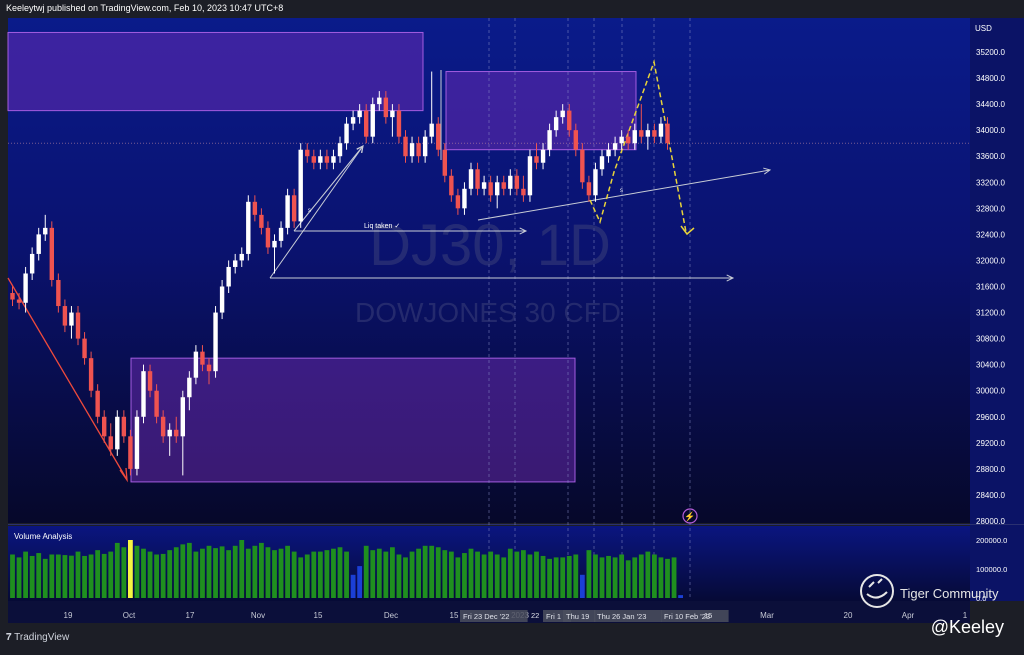  I want to click on date-label: Thu 19, so click(577, 616).